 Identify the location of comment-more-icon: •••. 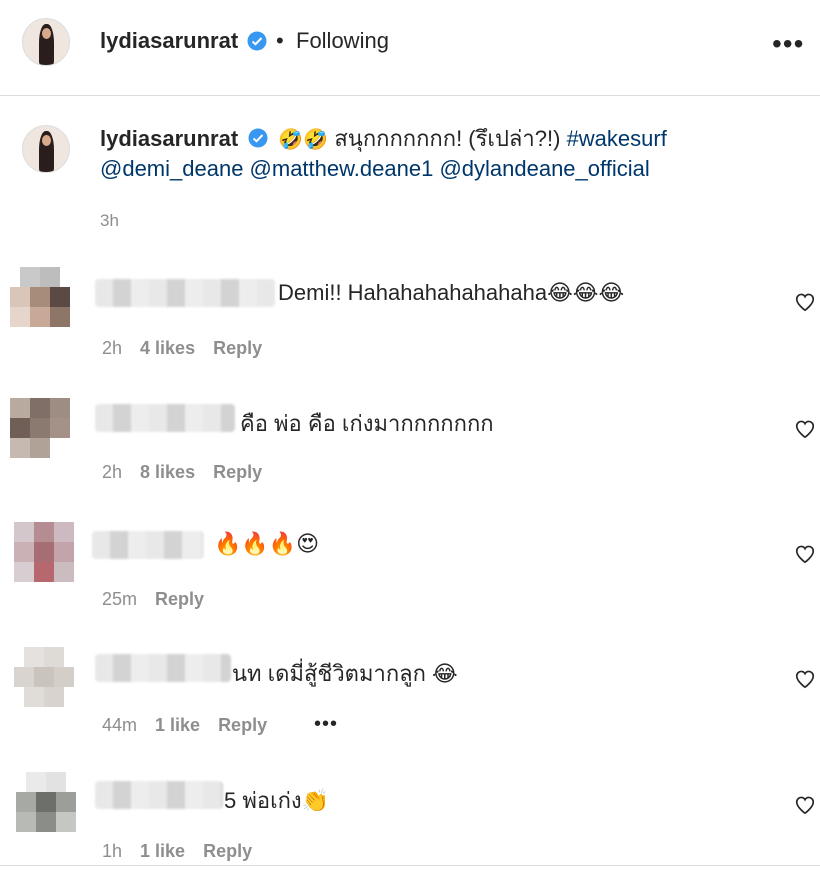
(326, 724).